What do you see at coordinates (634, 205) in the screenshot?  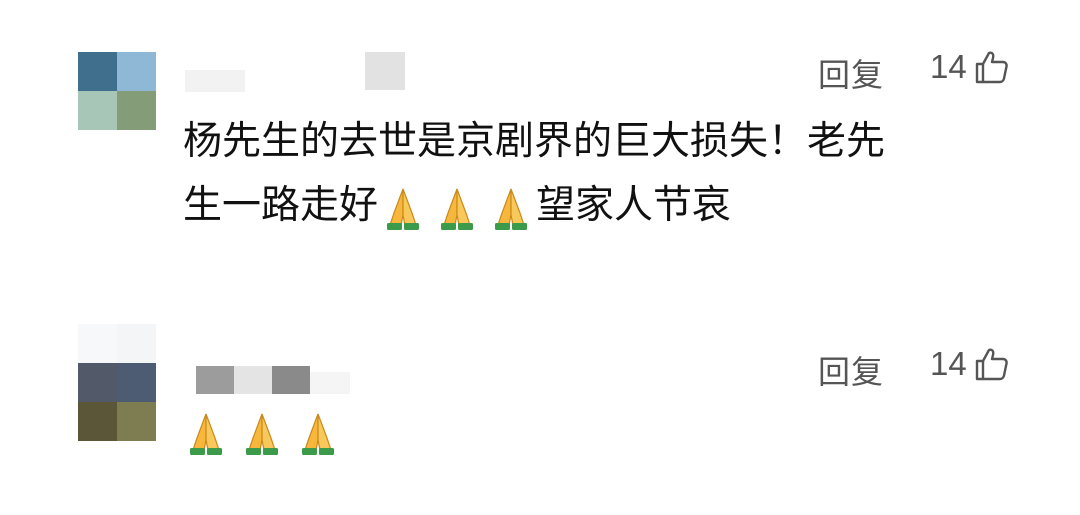 I see `comment-text-line2-end: 望家人节哀` at bounding box center [634, 205].